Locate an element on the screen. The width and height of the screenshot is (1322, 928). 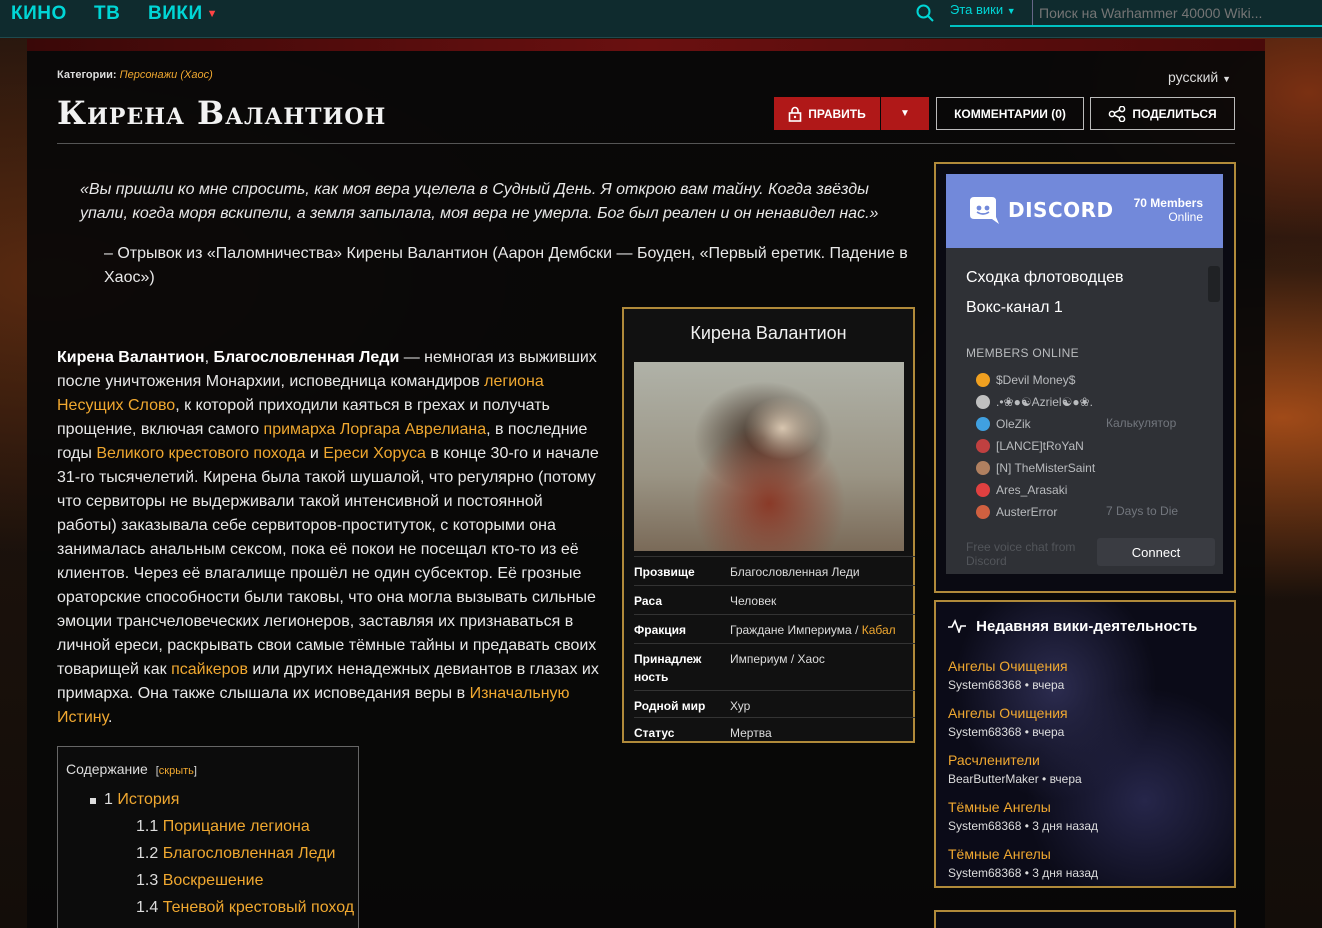
toc-item-label: Теневой крестовый поход is located at coordinates (258, 907).